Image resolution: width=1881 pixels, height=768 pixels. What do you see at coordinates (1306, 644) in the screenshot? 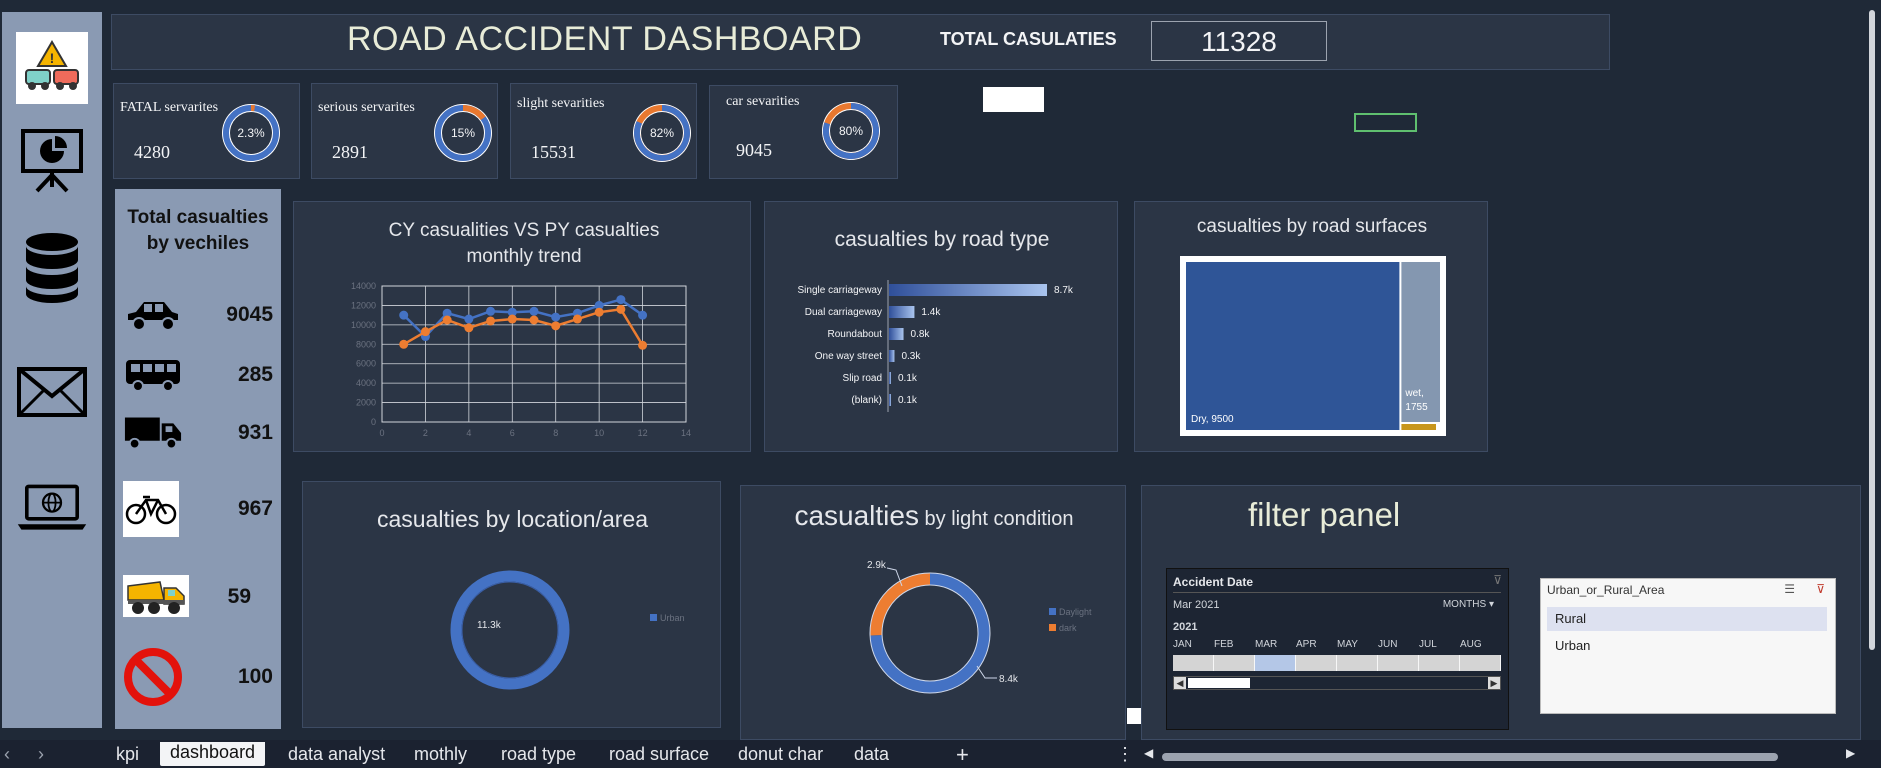
I see `month-label: APR` at bounding box center [1306, 644].